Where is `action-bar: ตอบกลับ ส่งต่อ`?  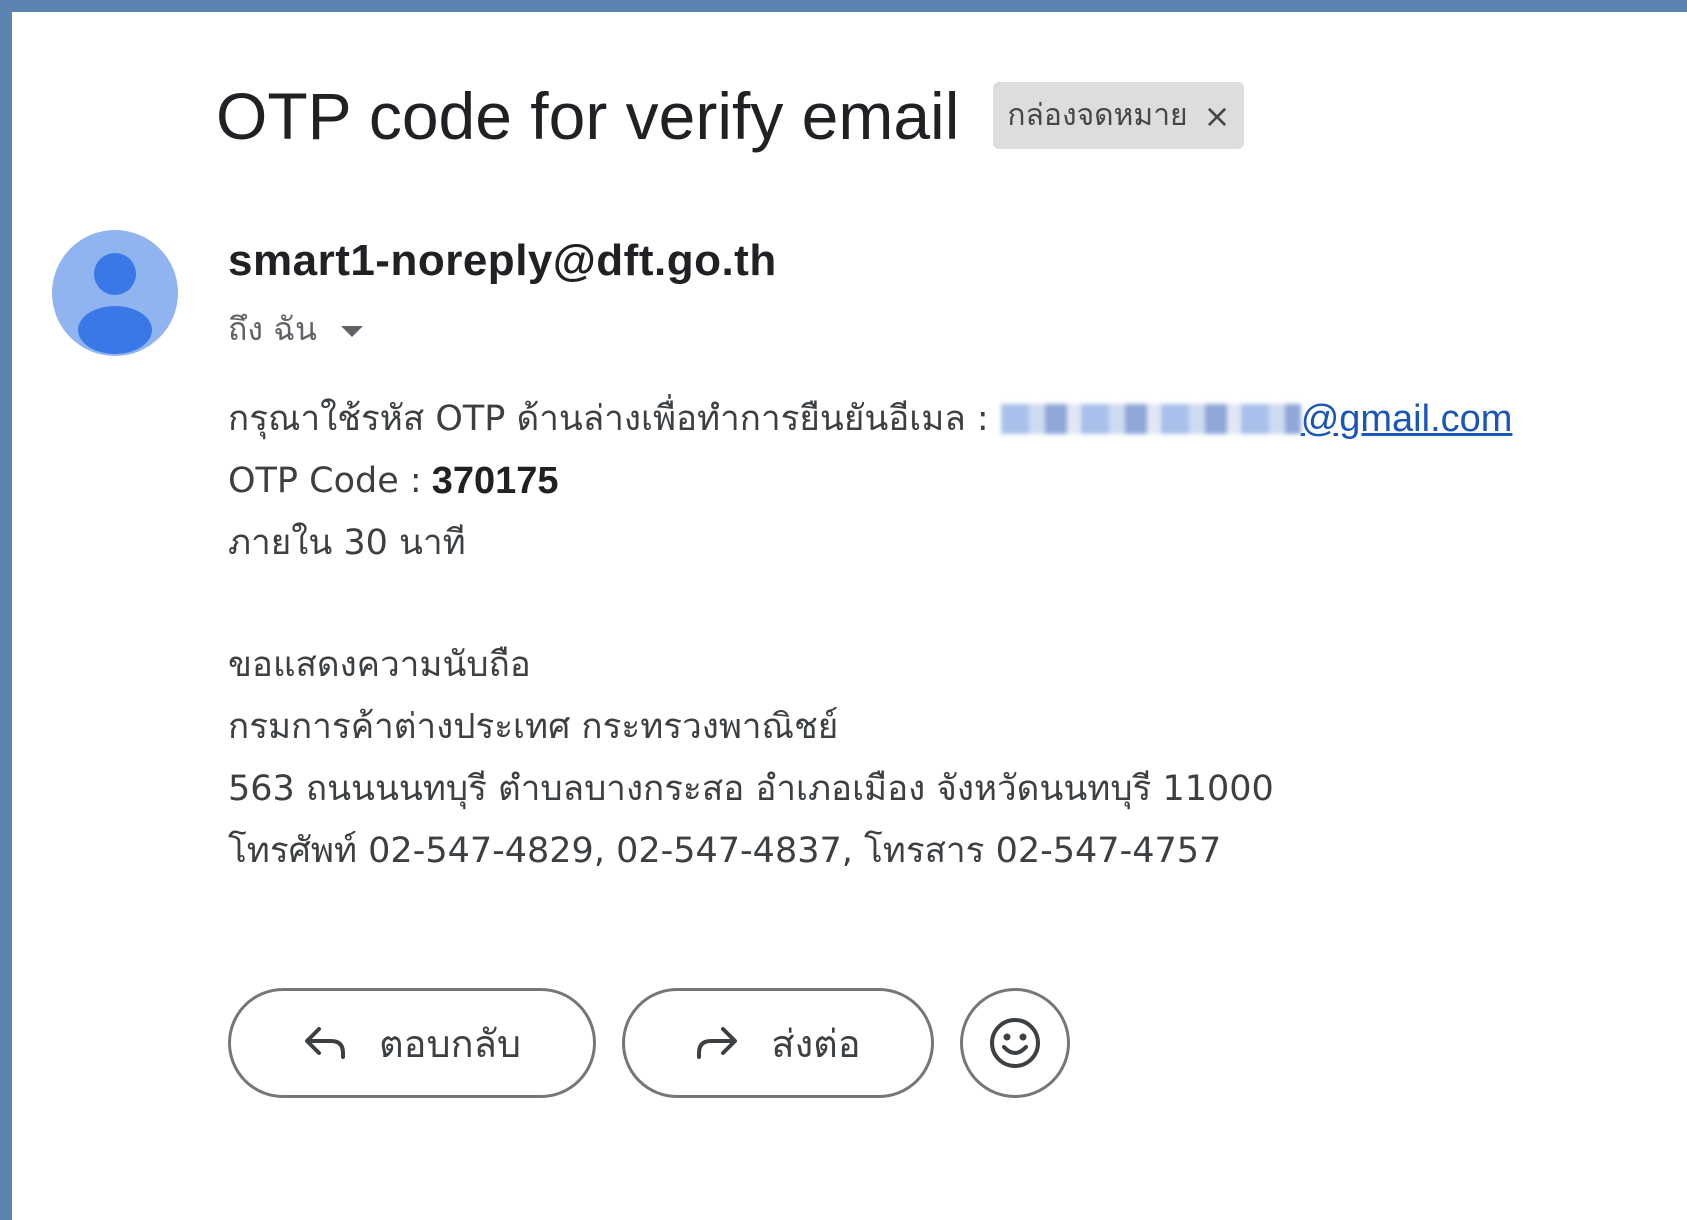 action-bar: ตอบกลับ ส่งต่อ is located at coordinates (649, 1043).